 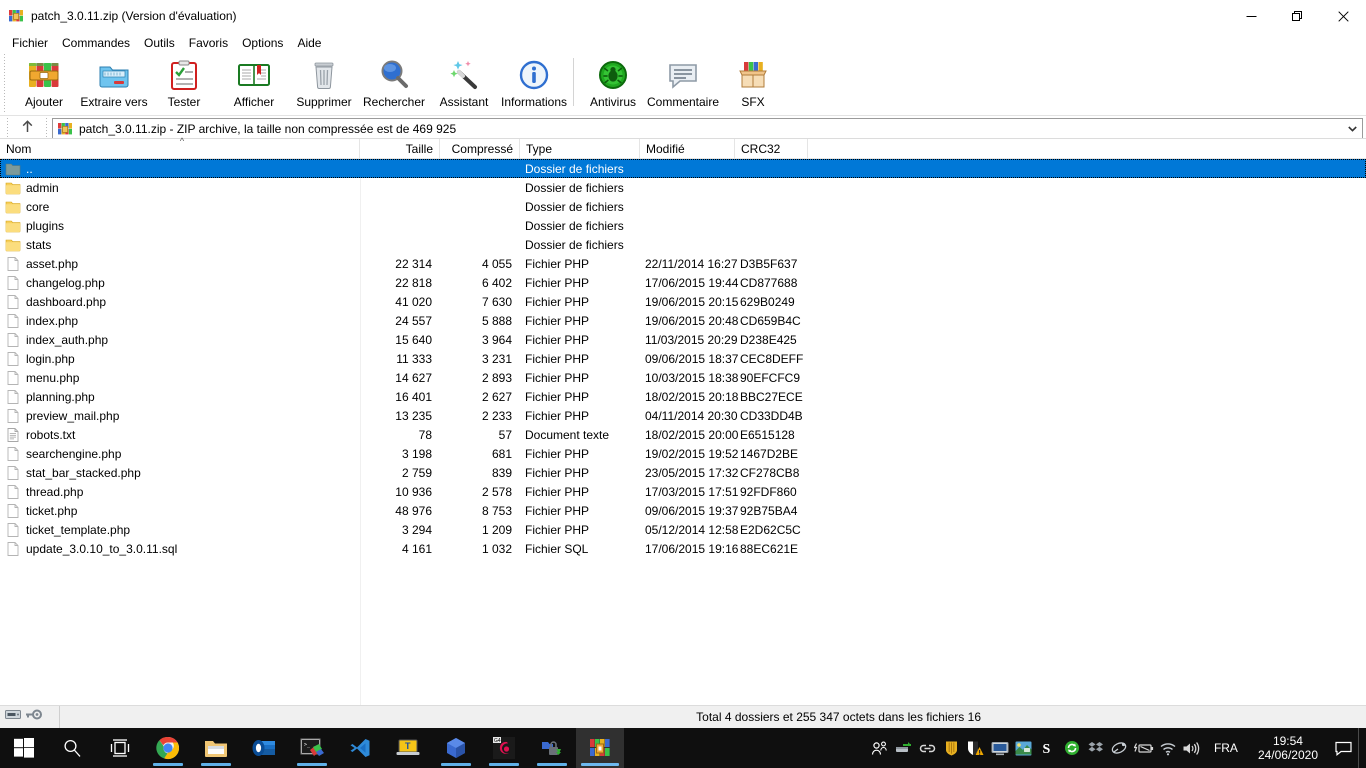 What do you see at coordinates (464, 102) in the screenshot?
I see `wizard-button-label: Assistant` at bounding box center [464, 102].